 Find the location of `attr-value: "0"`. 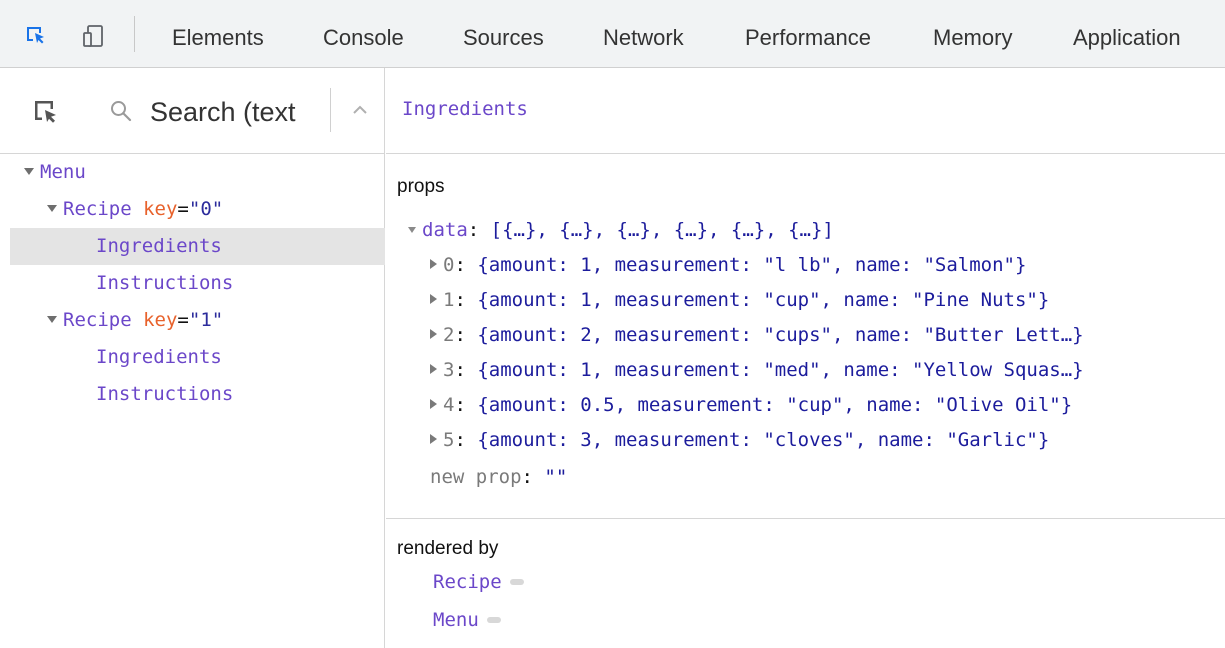

attr-value: "0" is located at coordinates (206, 209).